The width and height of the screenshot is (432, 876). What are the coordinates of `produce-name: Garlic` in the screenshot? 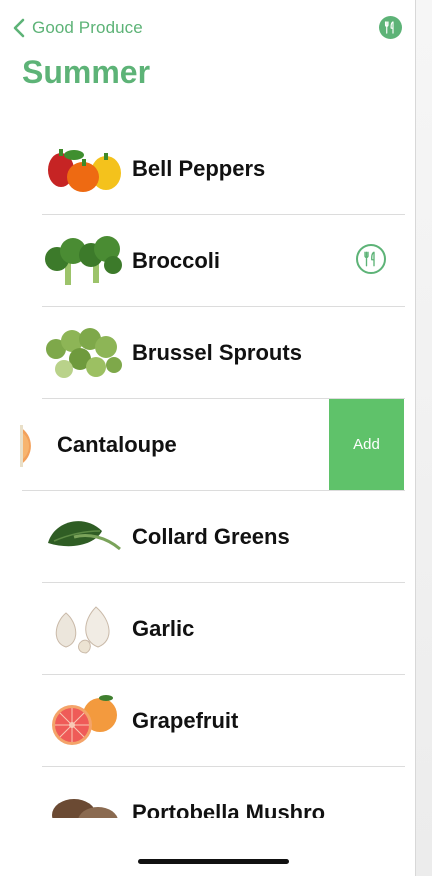 It's located at (163, 628).